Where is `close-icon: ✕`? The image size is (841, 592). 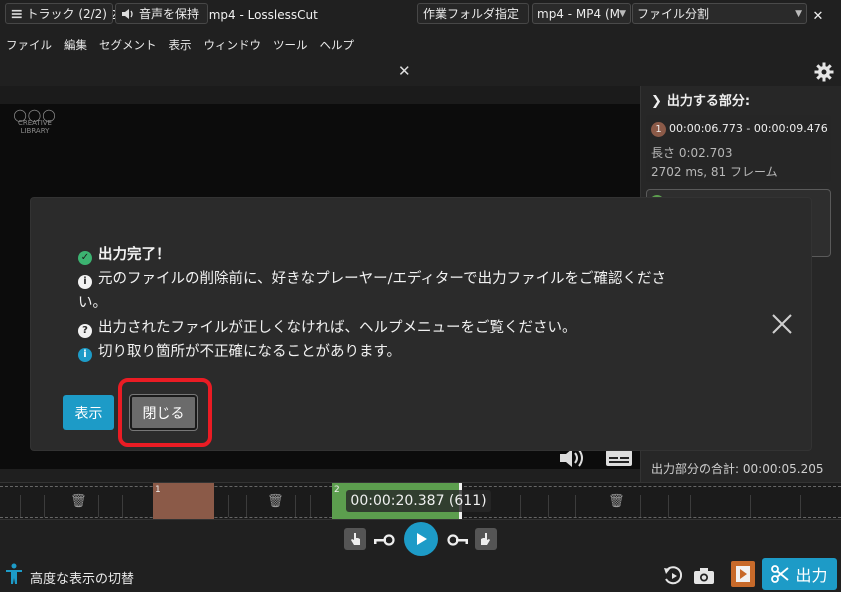 close-icon: ✕ is located at coordinates (818, 16).